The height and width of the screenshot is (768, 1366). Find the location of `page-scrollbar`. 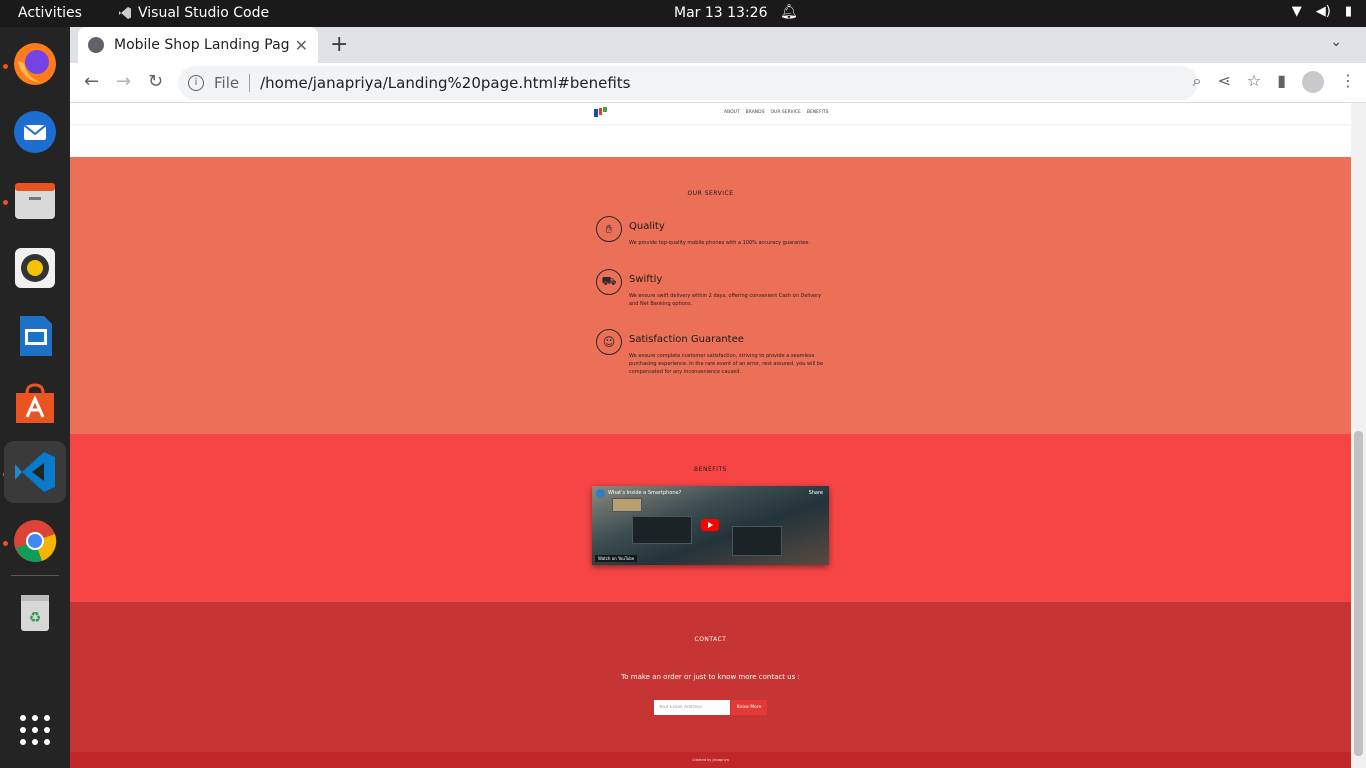

page-scrollbar is located at coordinates (1358, 435).